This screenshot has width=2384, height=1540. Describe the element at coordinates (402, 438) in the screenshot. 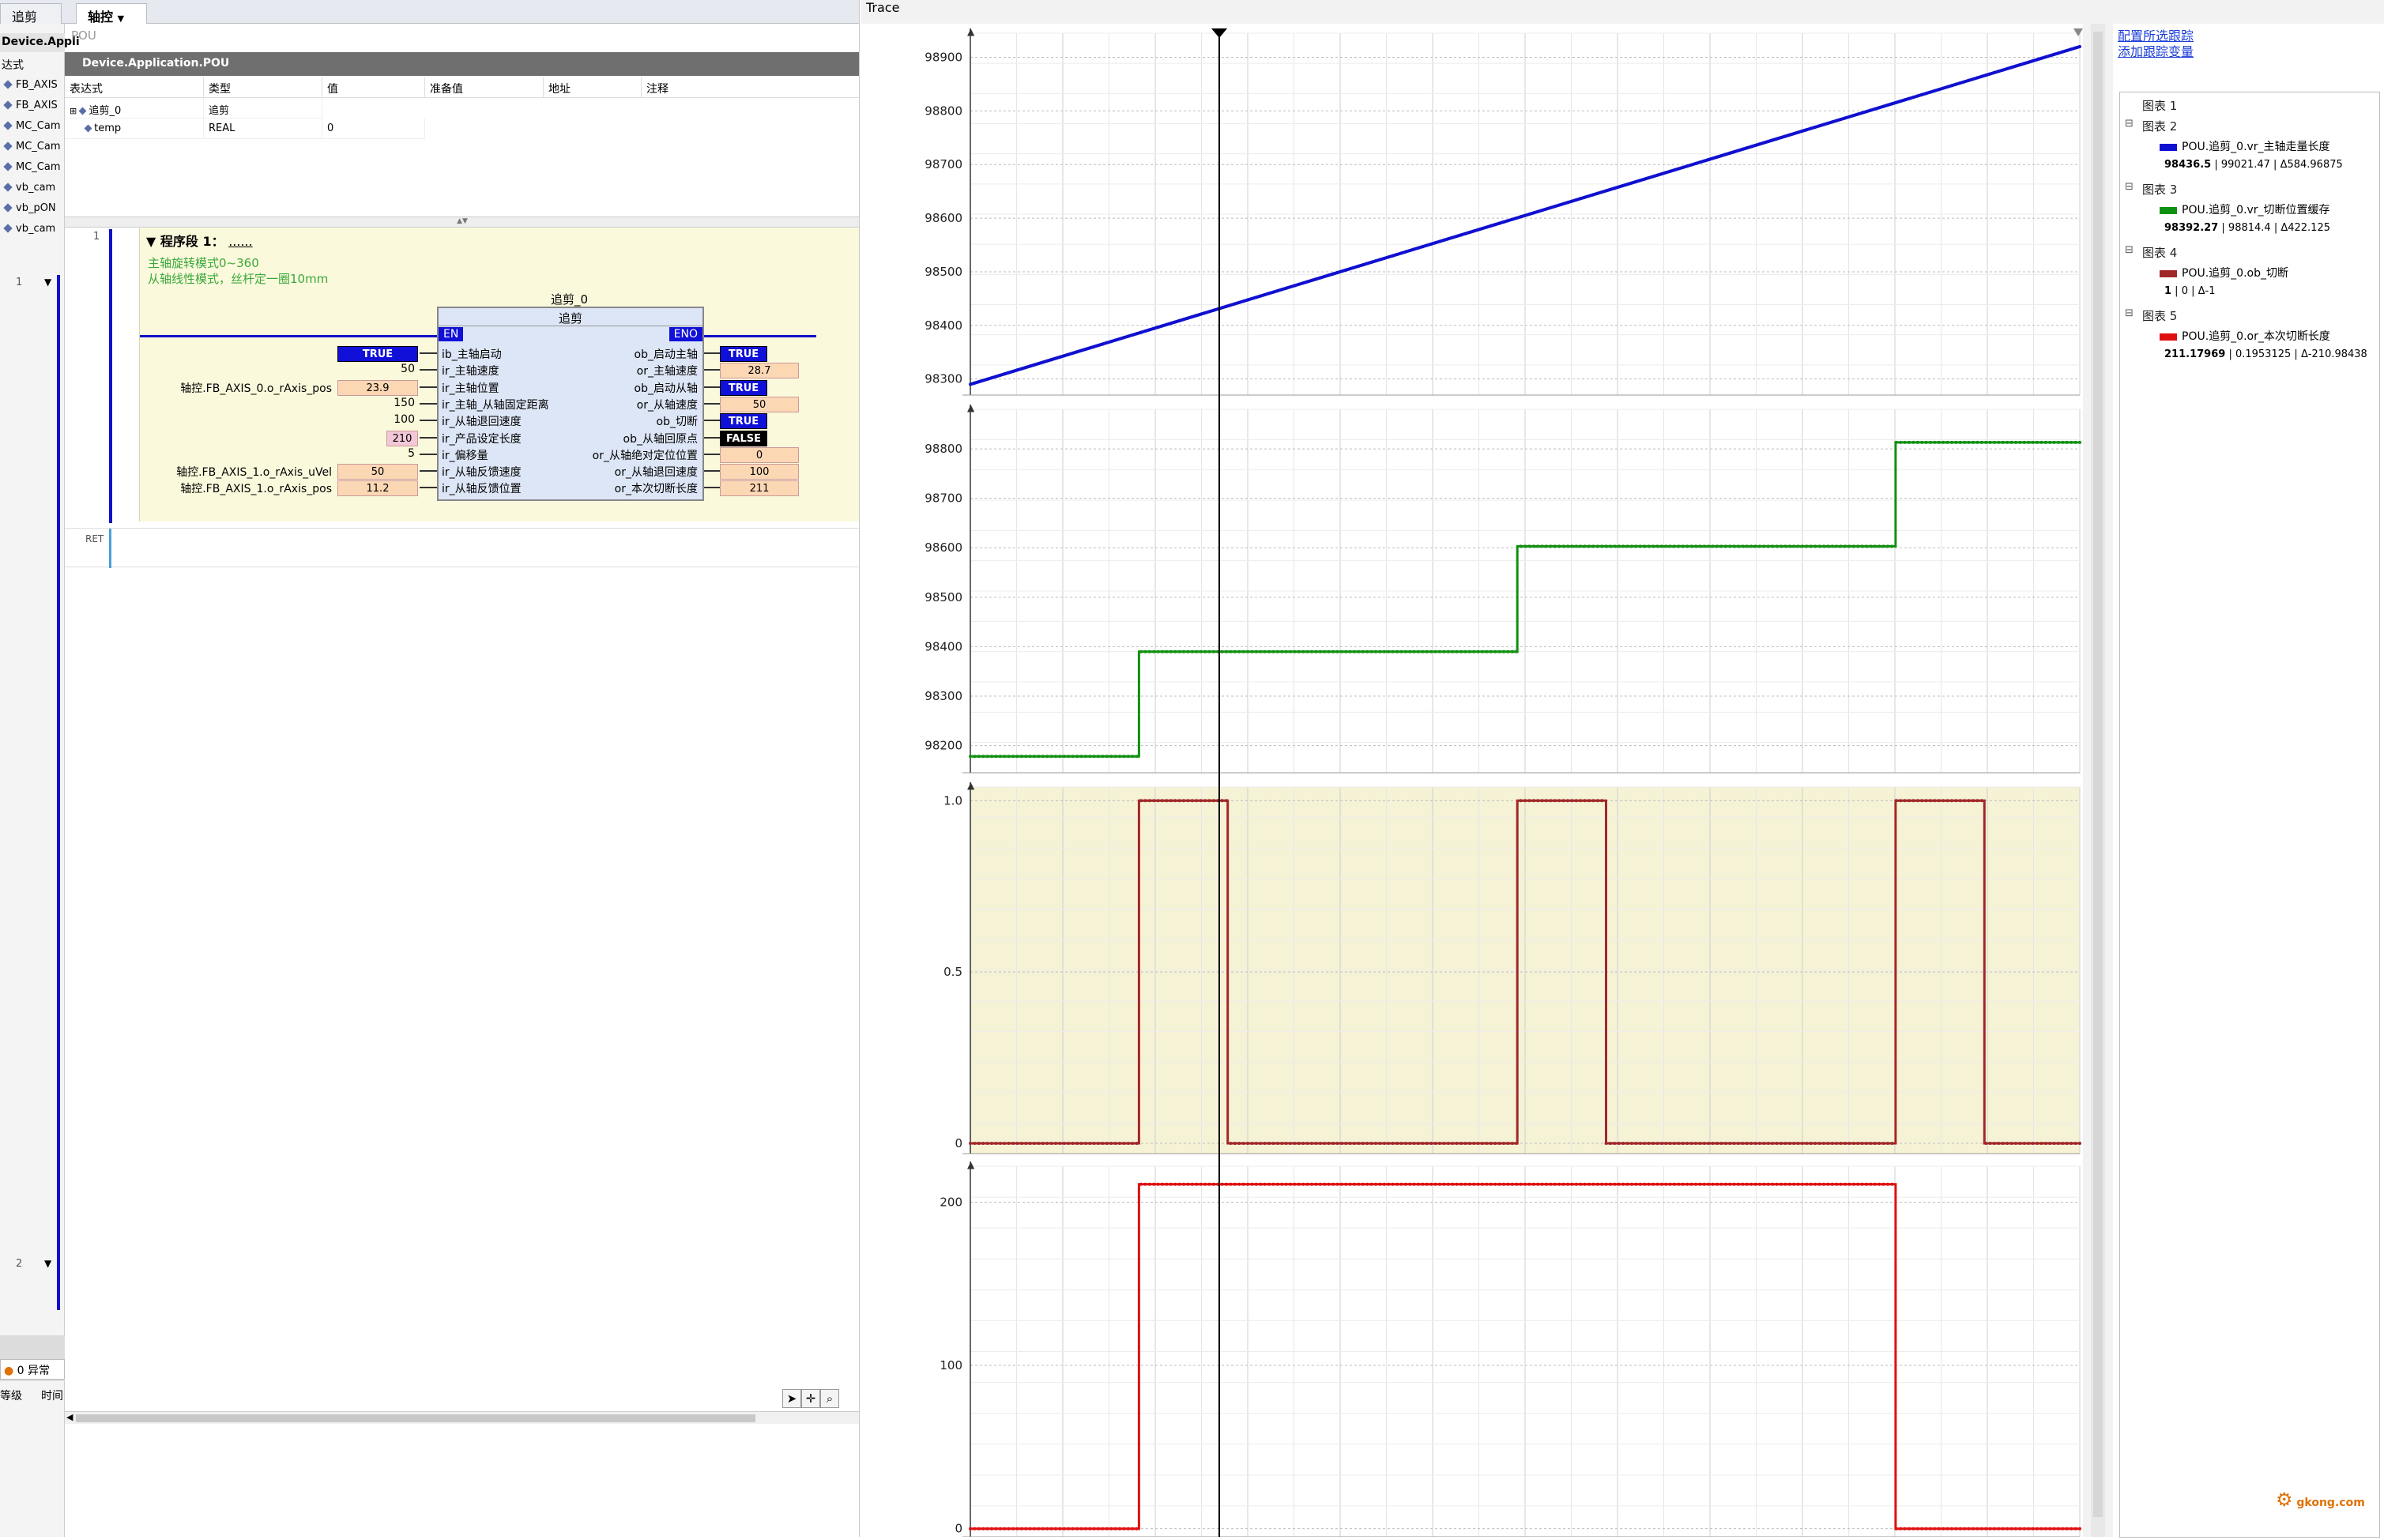

I see `input-value-box: 210` at that location.